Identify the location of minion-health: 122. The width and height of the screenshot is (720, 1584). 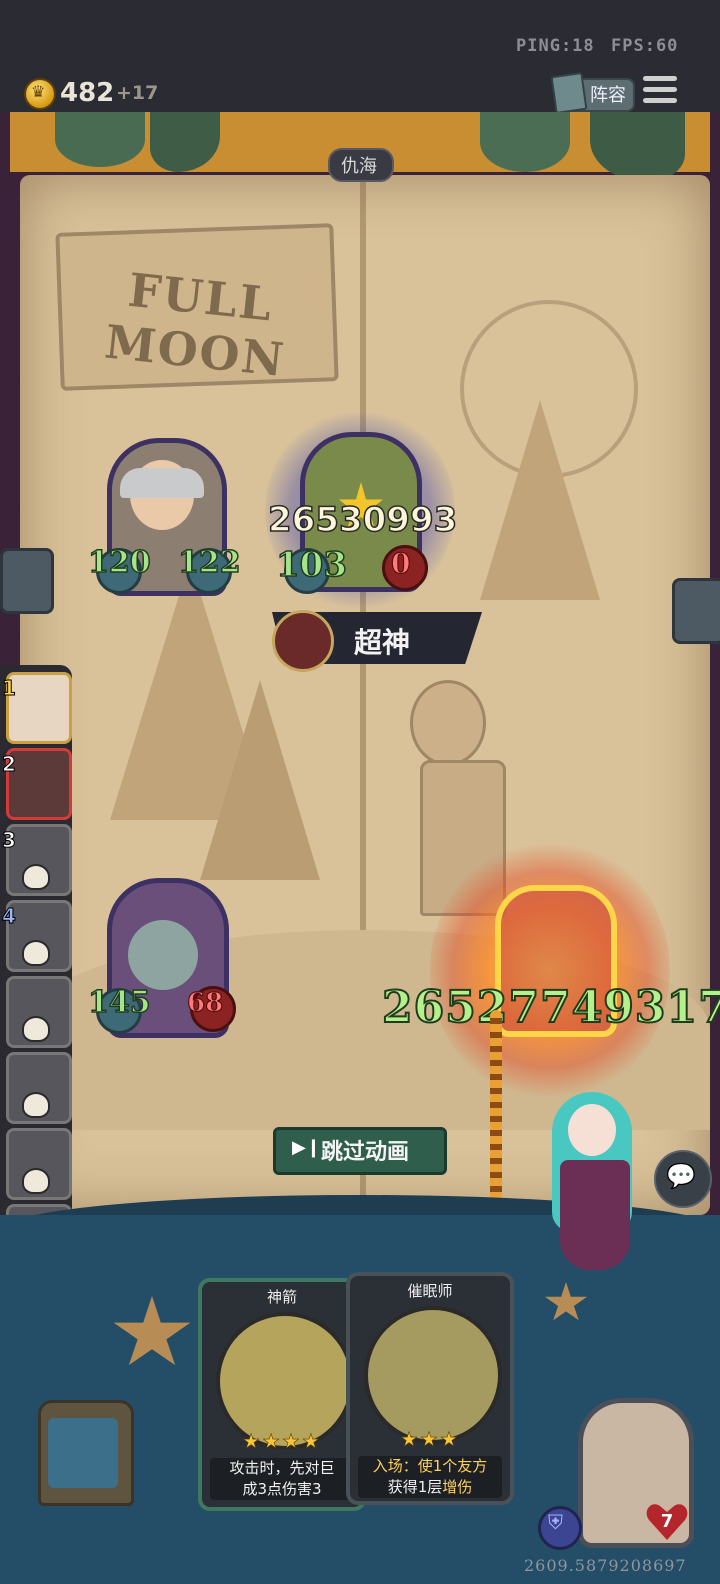
(209, 562).